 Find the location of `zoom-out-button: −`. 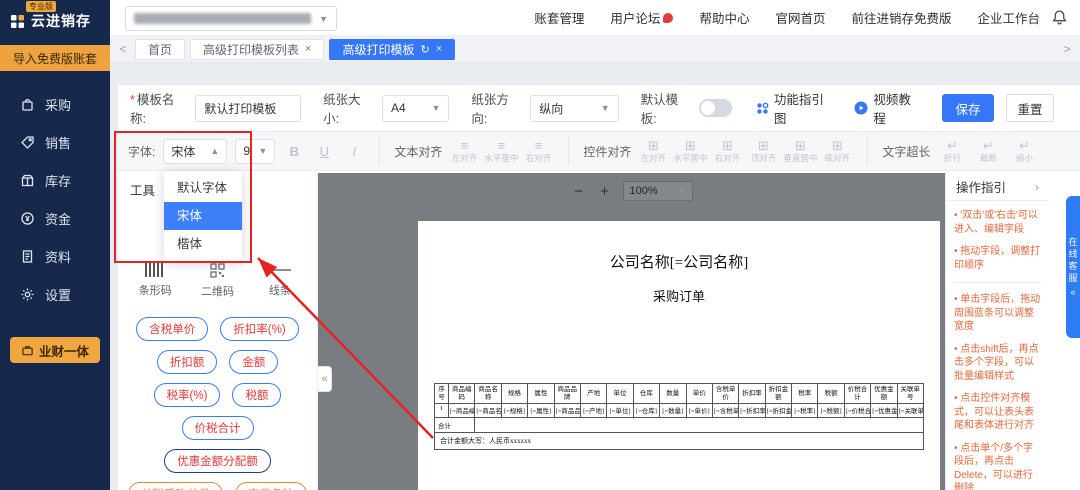

zoom-out-button: − is located at coordinates (579, 191).